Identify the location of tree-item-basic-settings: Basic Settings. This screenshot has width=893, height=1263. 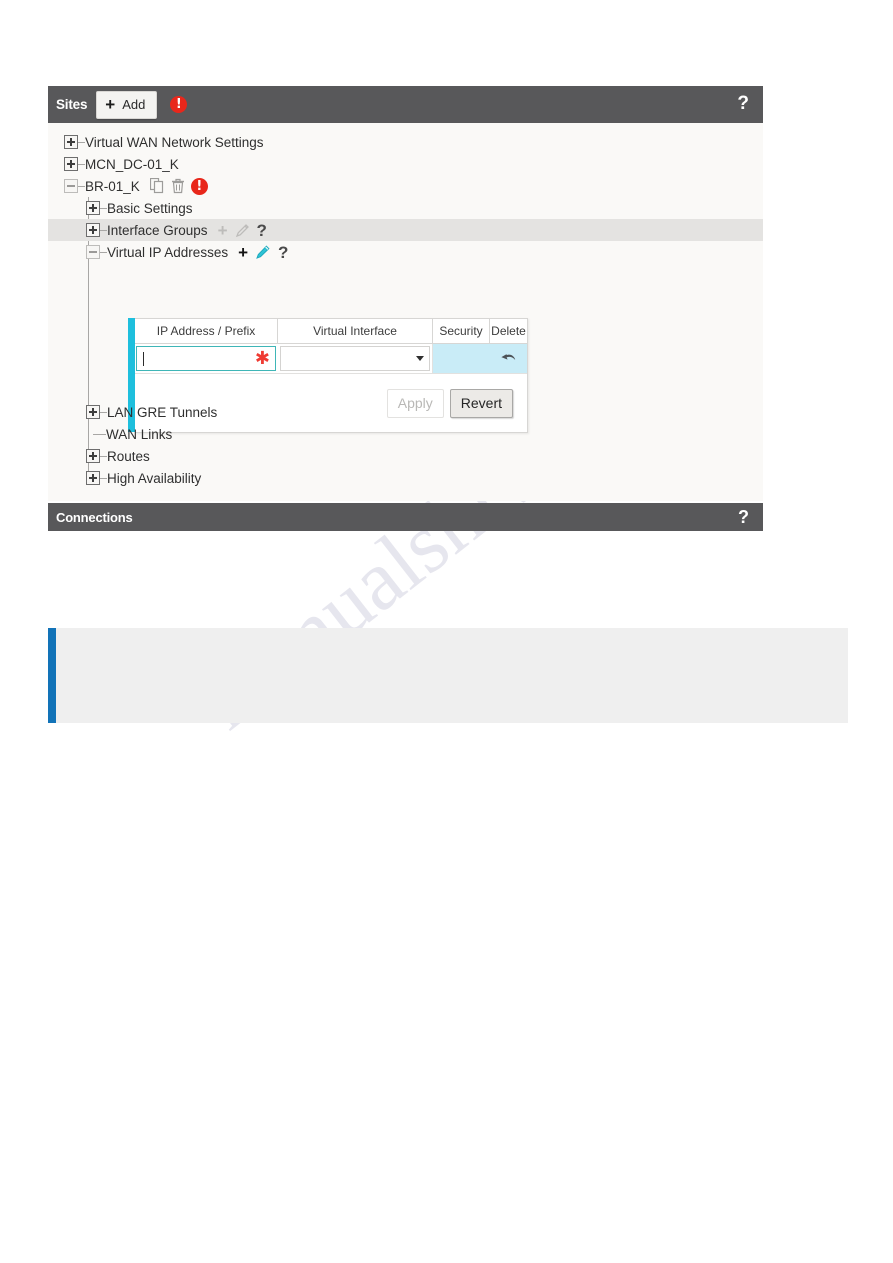
(405, 208).